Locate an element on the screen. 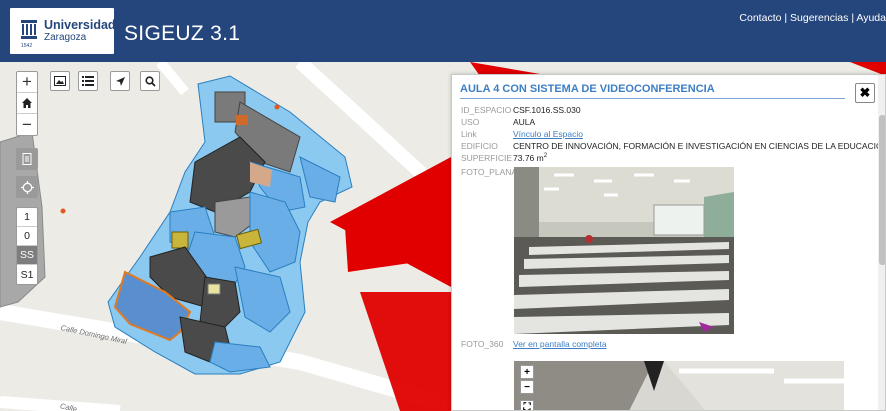  locate-button is located at coordinates (120, 81).